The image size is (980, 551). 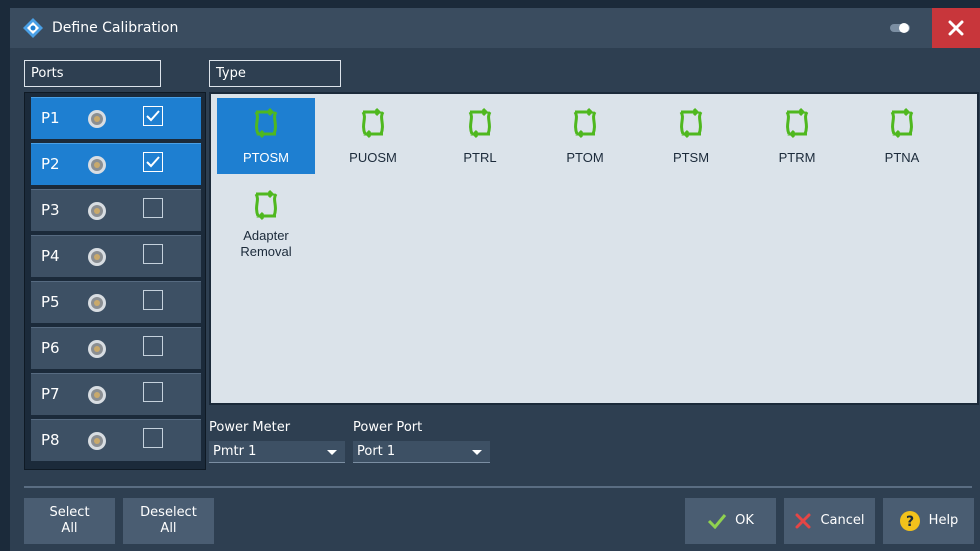 What do you see at coordinates (50, 440) in the screenshot?
I see `port-label: P8` at bounding box center [50, 440].